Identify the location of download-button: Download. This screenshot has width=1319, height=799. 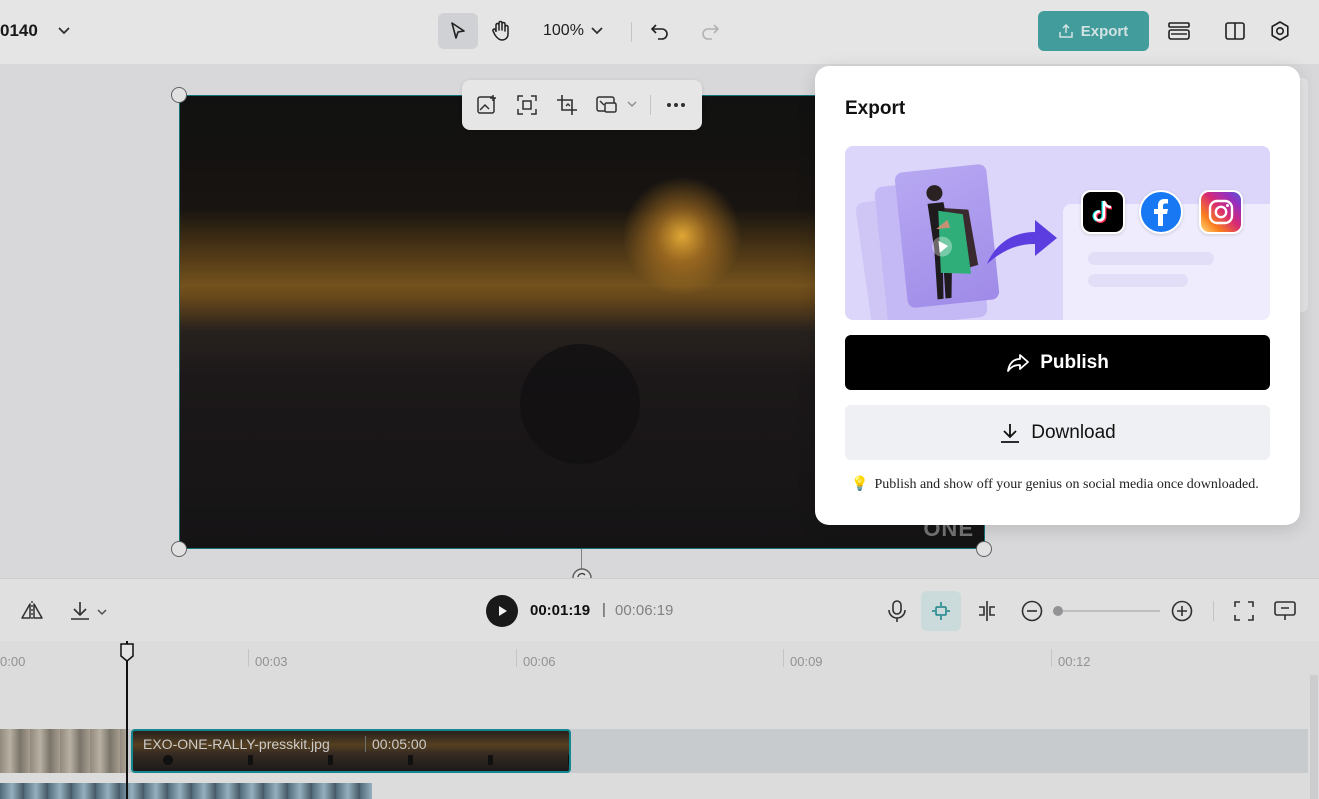
(1057, 432).